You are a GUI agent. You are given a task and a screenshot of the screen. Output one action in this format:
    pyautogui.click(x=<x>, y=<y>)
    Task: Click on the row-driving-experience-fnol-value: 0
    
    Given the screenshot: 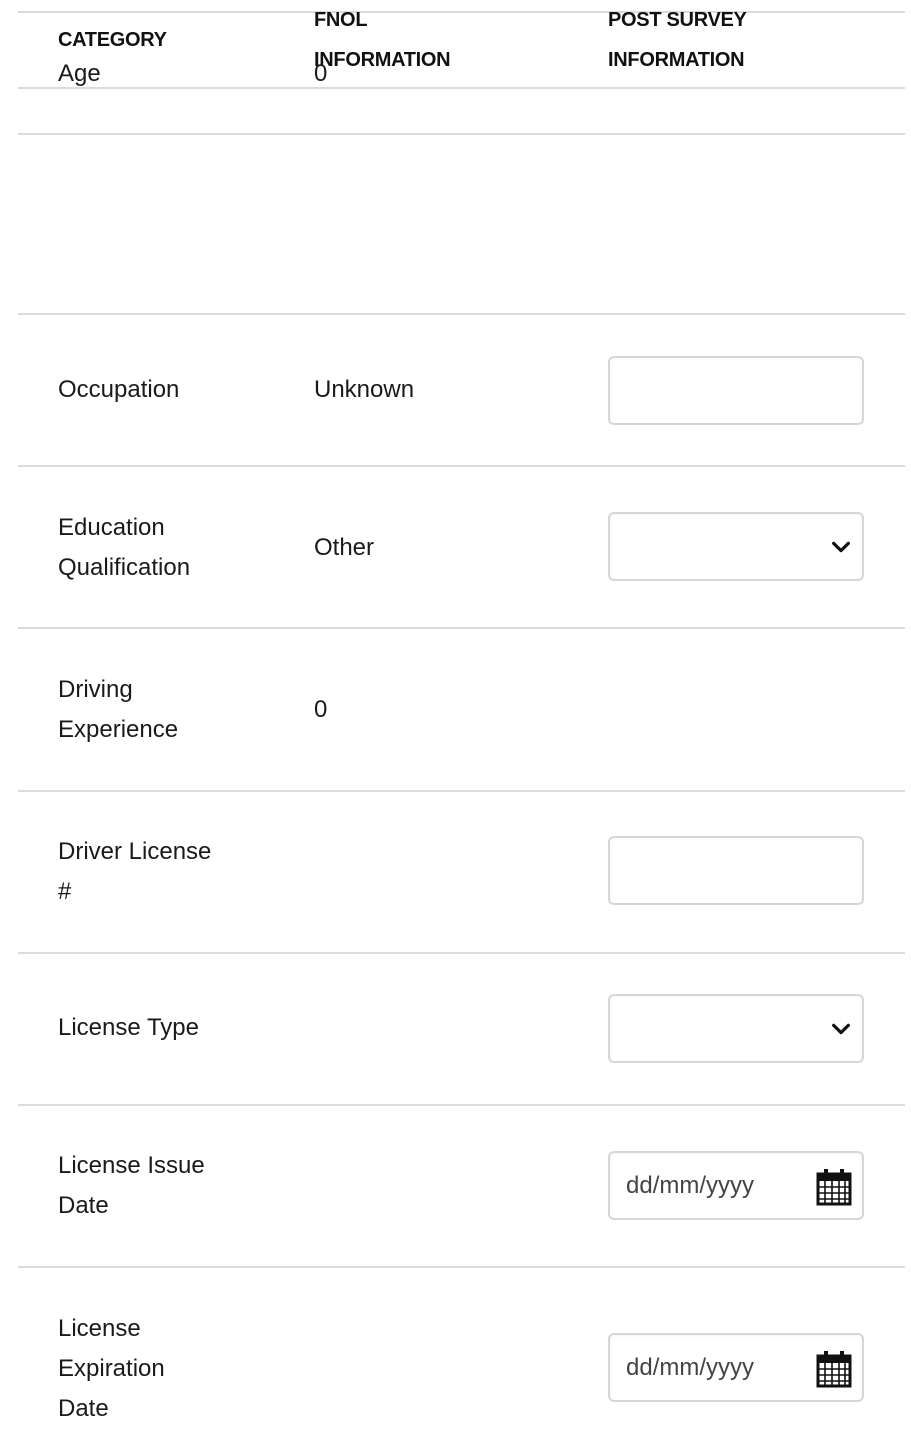 What is the action you would take?
    pyautogui.click(x=321, y=709)
    